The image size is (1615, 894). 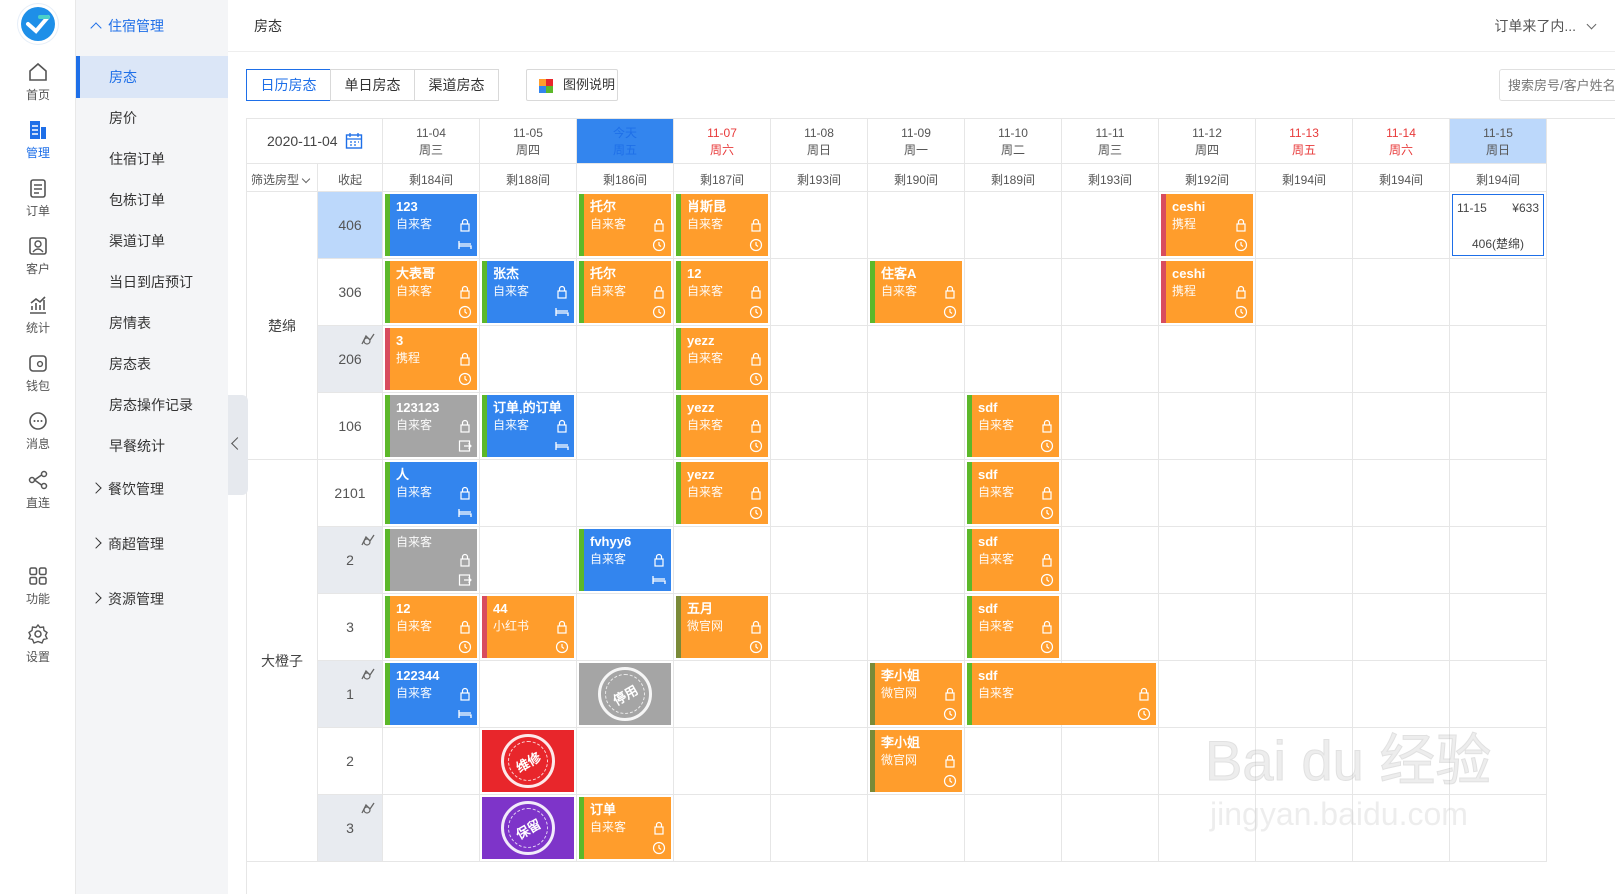 I want to click on booking-block: 肖斯昆 自来客, so click(x=722, y=225).